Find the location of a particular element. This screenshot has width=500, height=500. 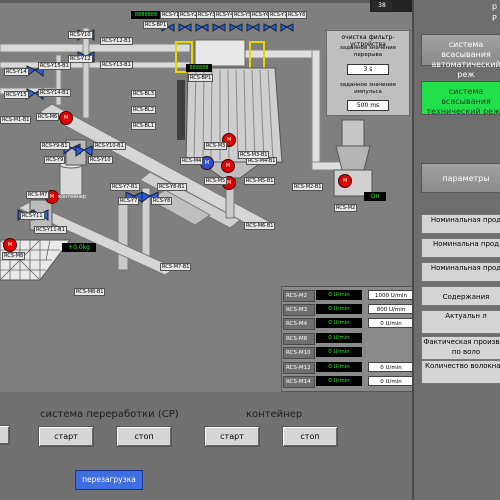

param-list-item: Актуальн л is located at coordinates (460, 322).